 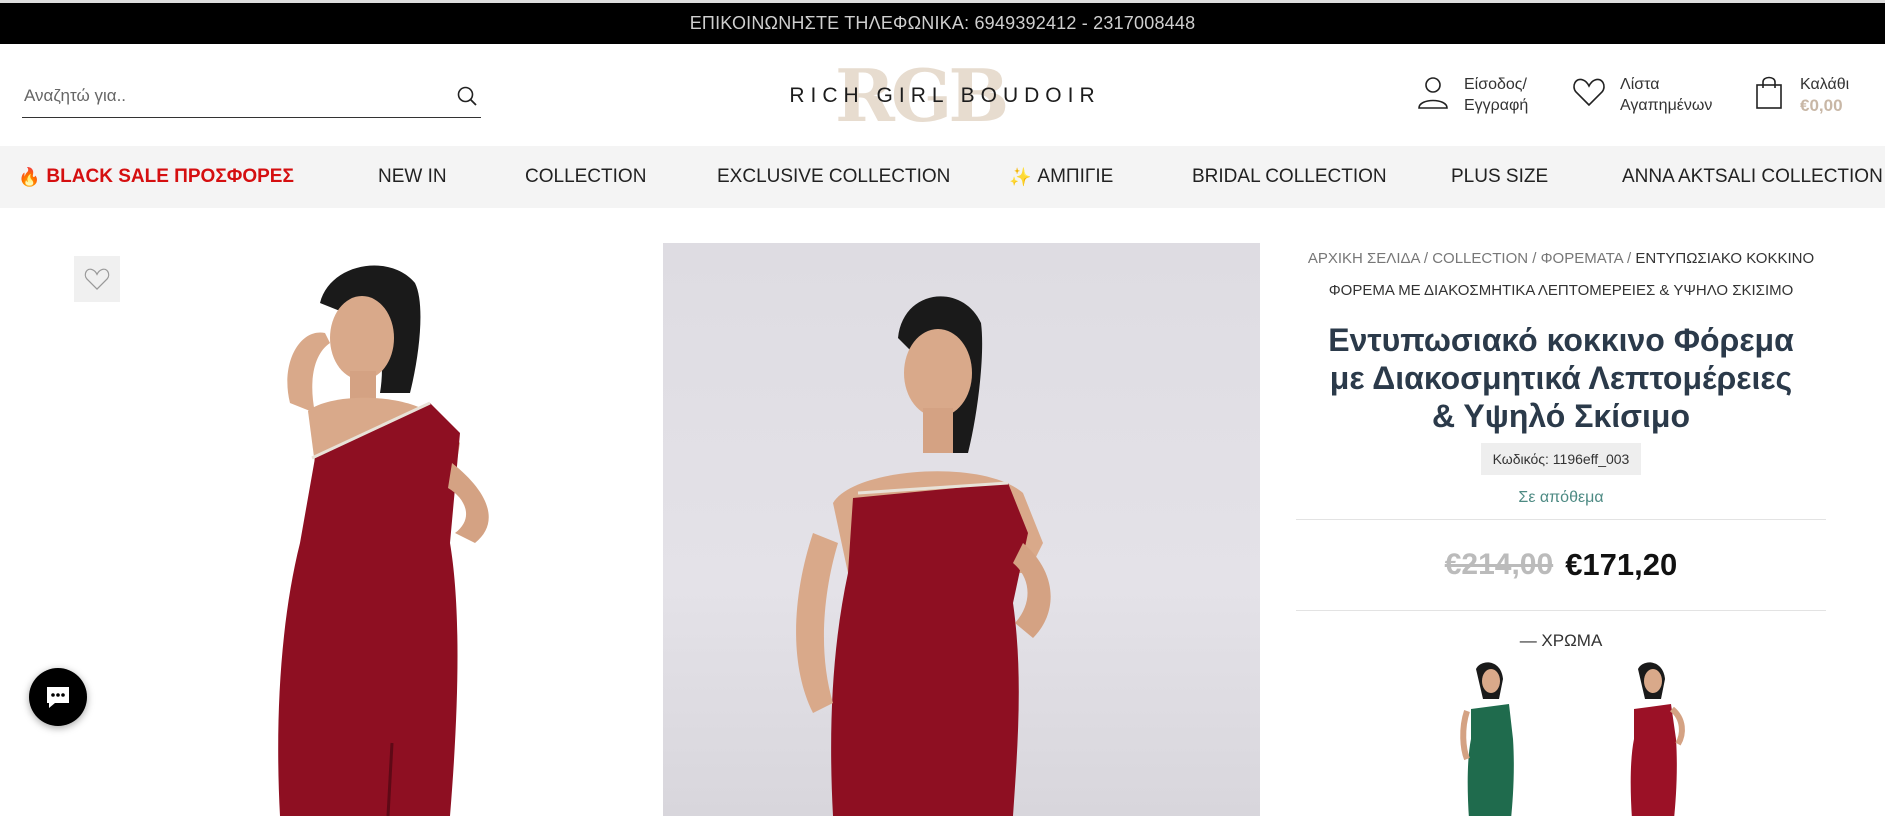 I want to click on cart-total: €0,00, so click(x=1821, y=105).